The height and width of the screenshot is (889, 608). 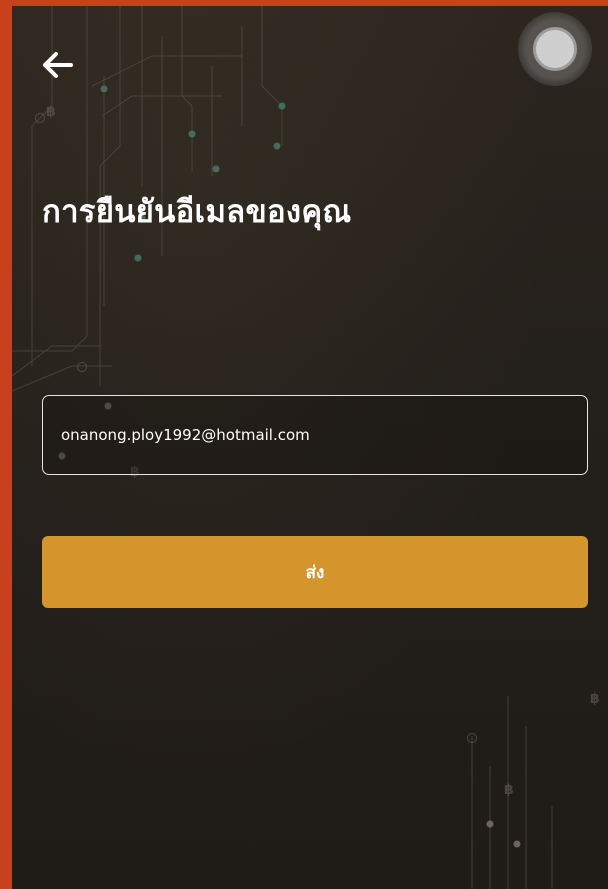 I want to click on back-button, so click(x=57, y=65).